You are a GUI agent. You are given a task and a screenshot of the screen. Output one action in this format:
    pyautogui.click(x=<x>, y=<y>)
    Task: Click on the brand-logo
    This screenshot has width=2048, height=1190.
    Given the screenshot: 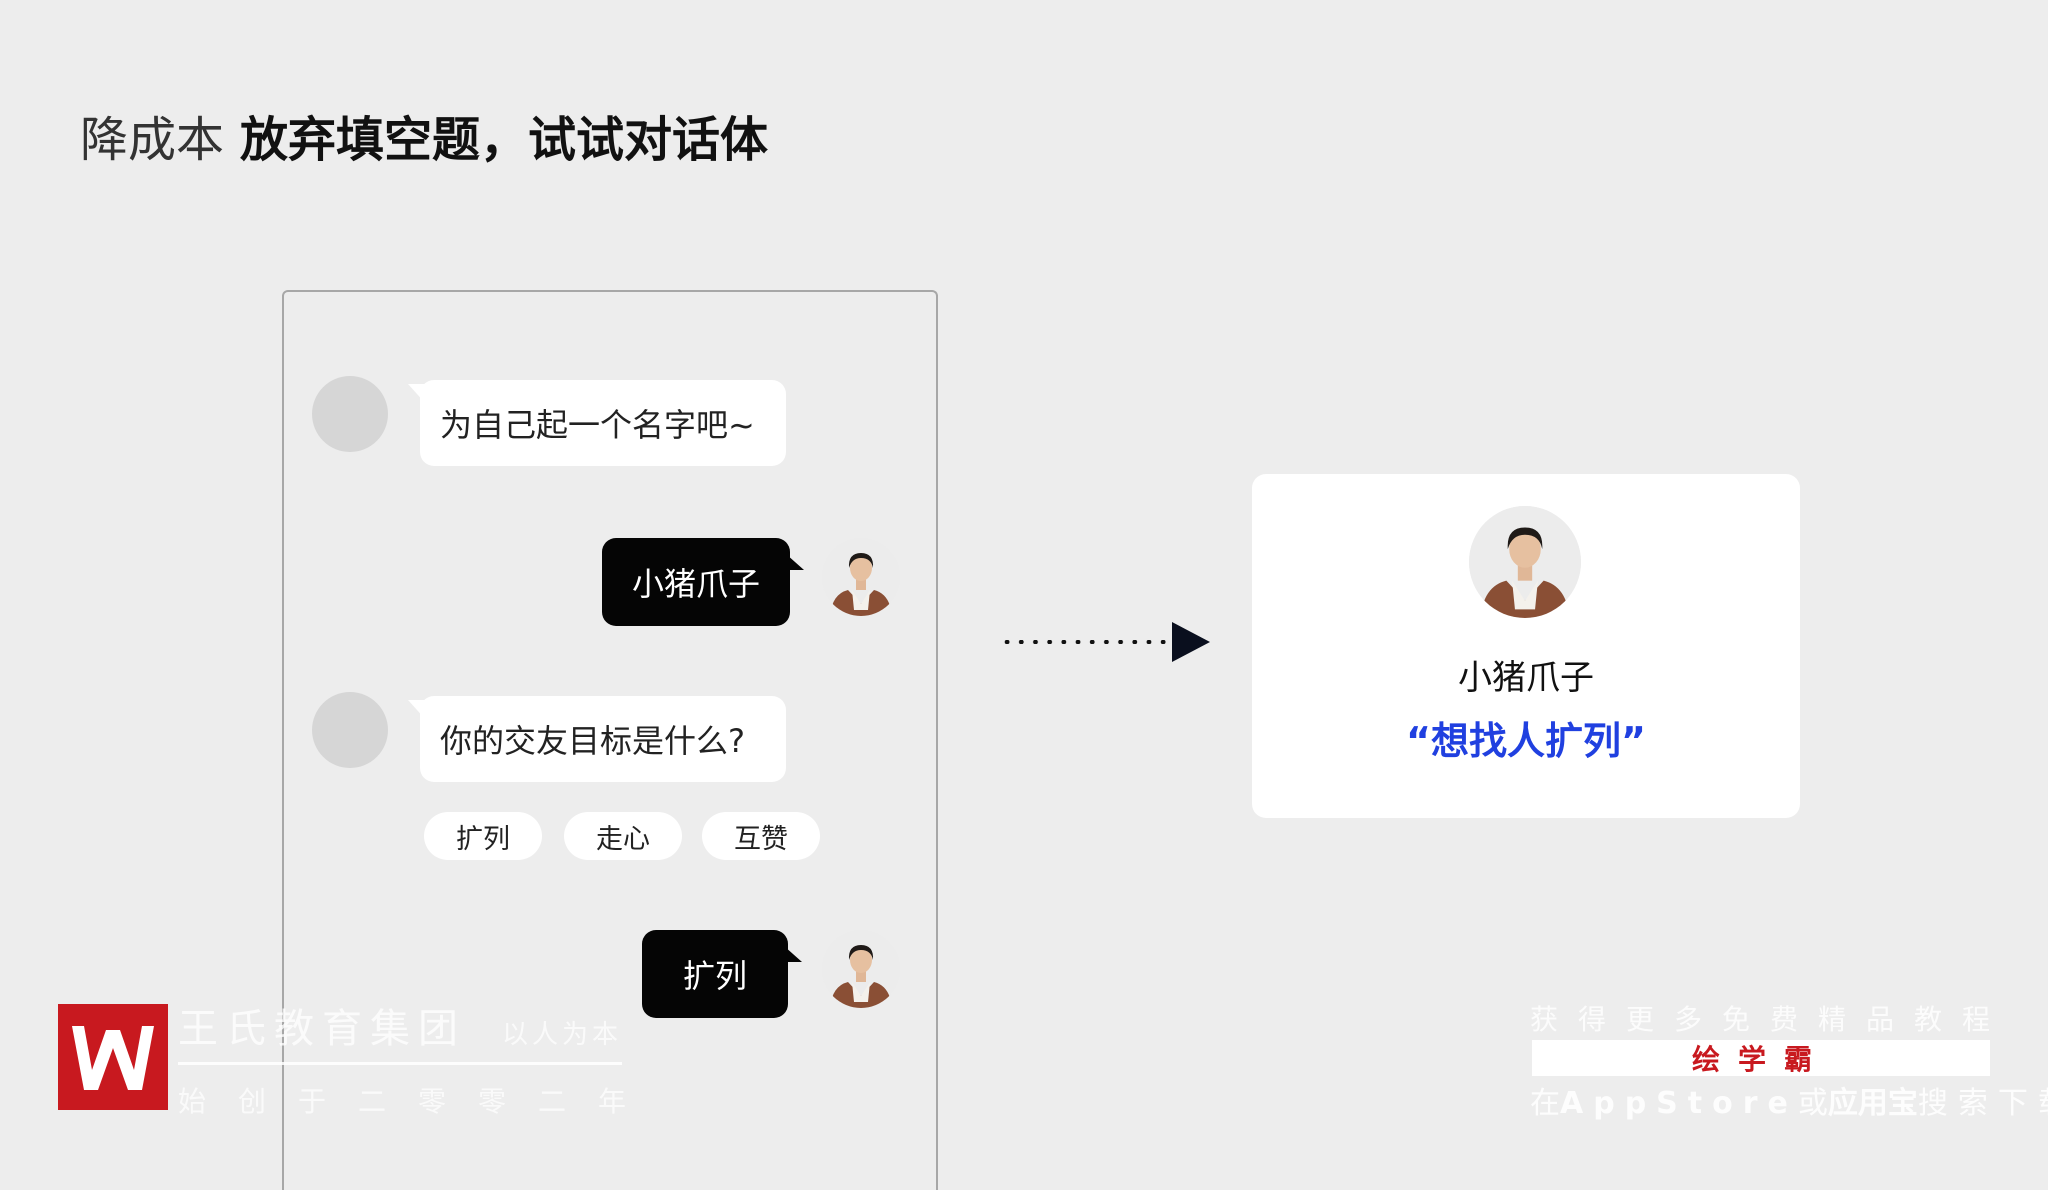 What is the action you would take?
    pyautogui.click(x=113, y=1057)
    